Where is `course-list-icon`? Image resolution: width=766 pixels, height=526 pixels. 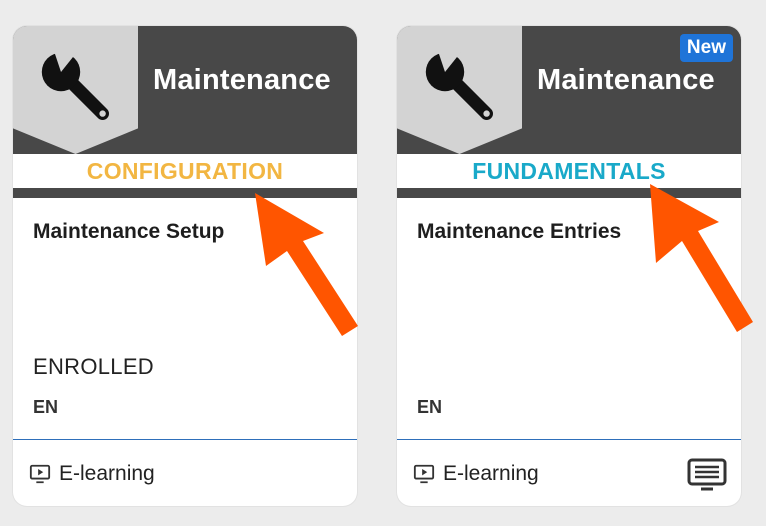
course-list-icon is located at coordinates (707, 475).